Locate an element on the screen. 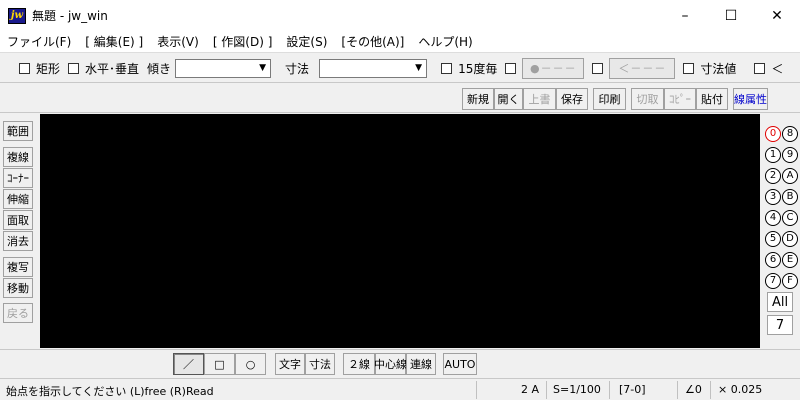 The width and height of the screenshot is (800, 400). all-layers-button: All is located at coordinates (780, 302).